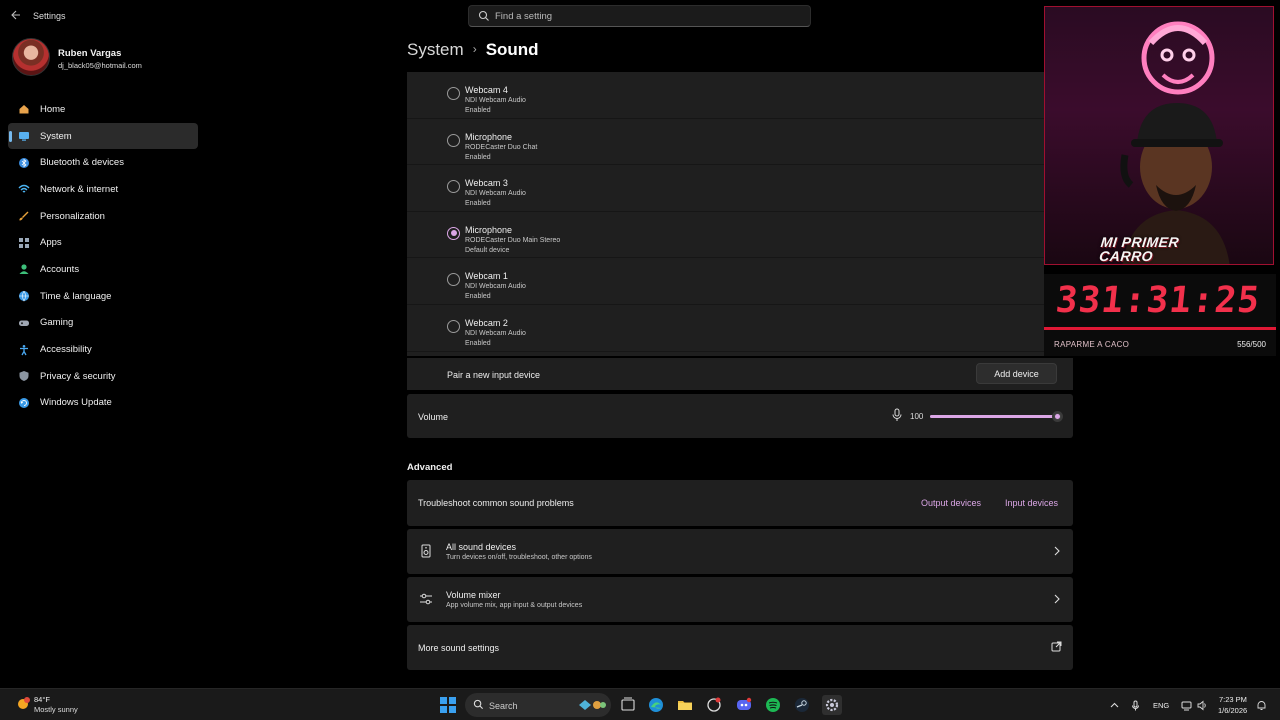  I want to click on sidebar-item-label: Time & language, so click(76, 296).